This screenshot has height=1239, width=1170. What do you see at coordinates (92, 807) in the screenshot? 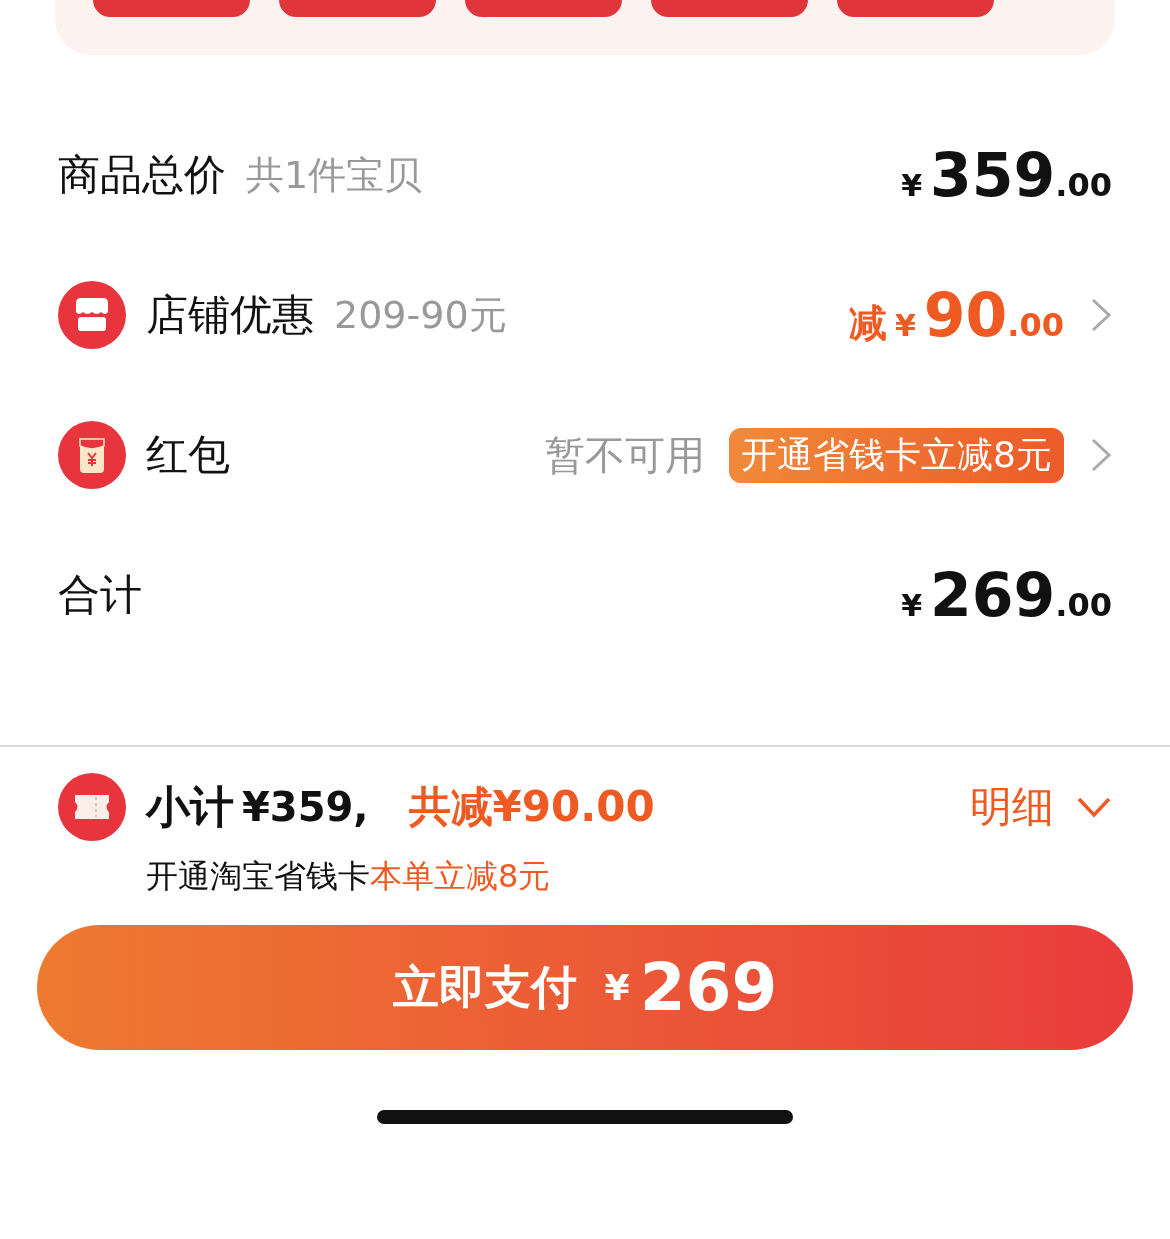
I see `ticket-icon` at bounding box center [92, 807].